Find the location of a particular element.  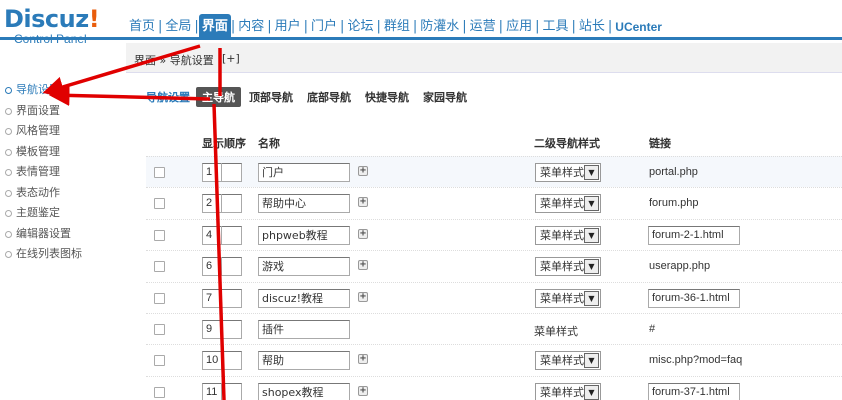

sidebar: 导航设置 界面设置 风格管理 模板管理 表情管理 表态动作 主题鉴定 编辑器设置 在线列表图标 is located at coordinates (63, 172).